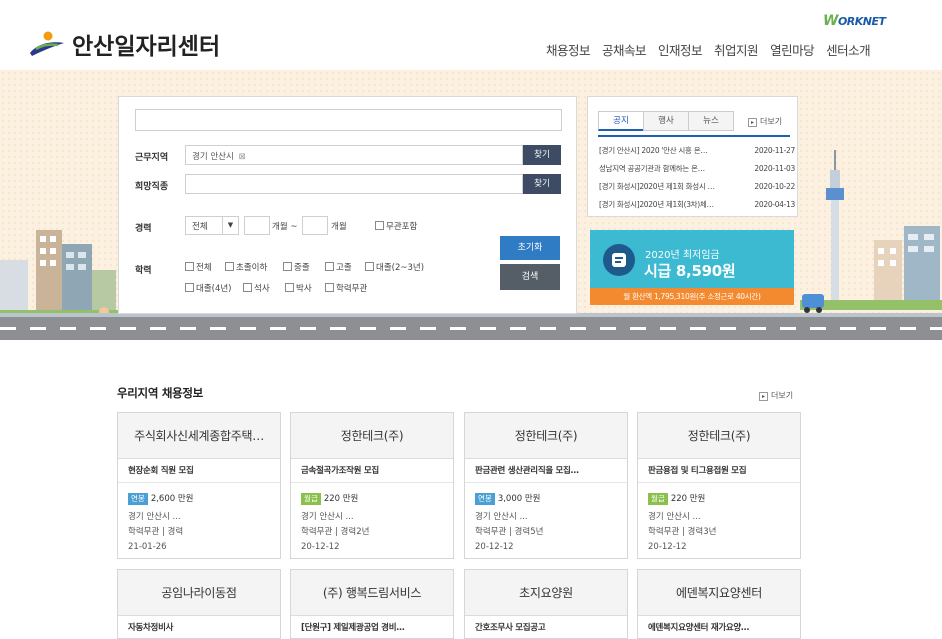 The height and width of the screenshot is (639, 942). Describe the element at coordinates (242, 157) in the screenshot. I see `region-clear-icon: ⊠` at that location.